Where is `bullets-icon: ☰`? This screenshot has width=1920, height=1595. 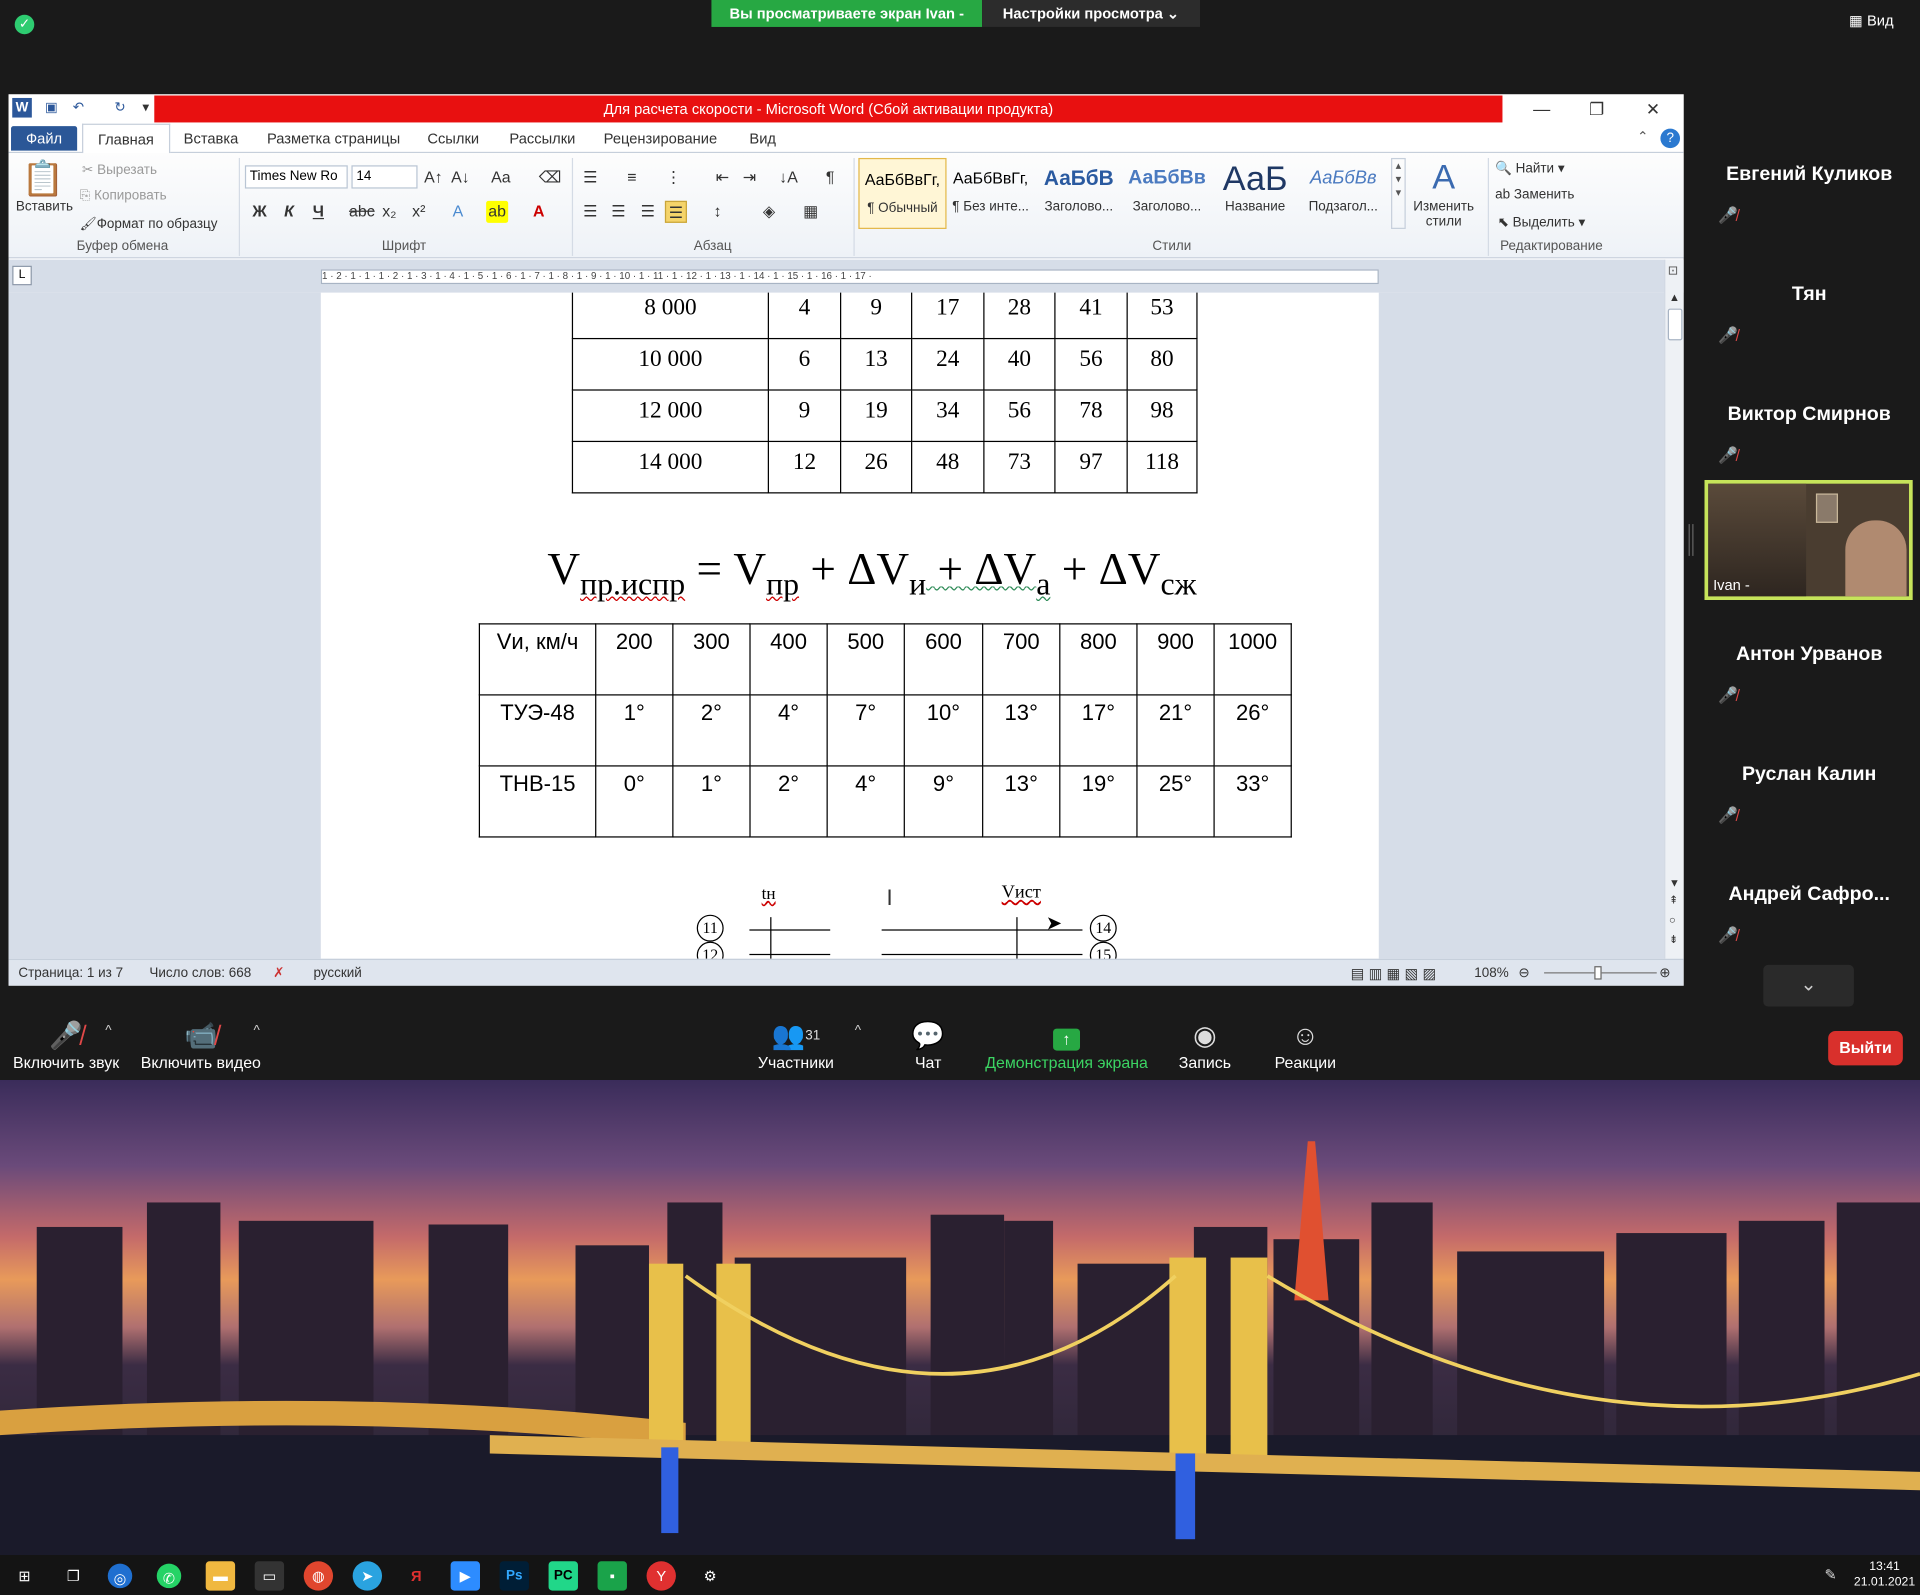
bullets-icon: ☰ is located at coordinates (590, 178).